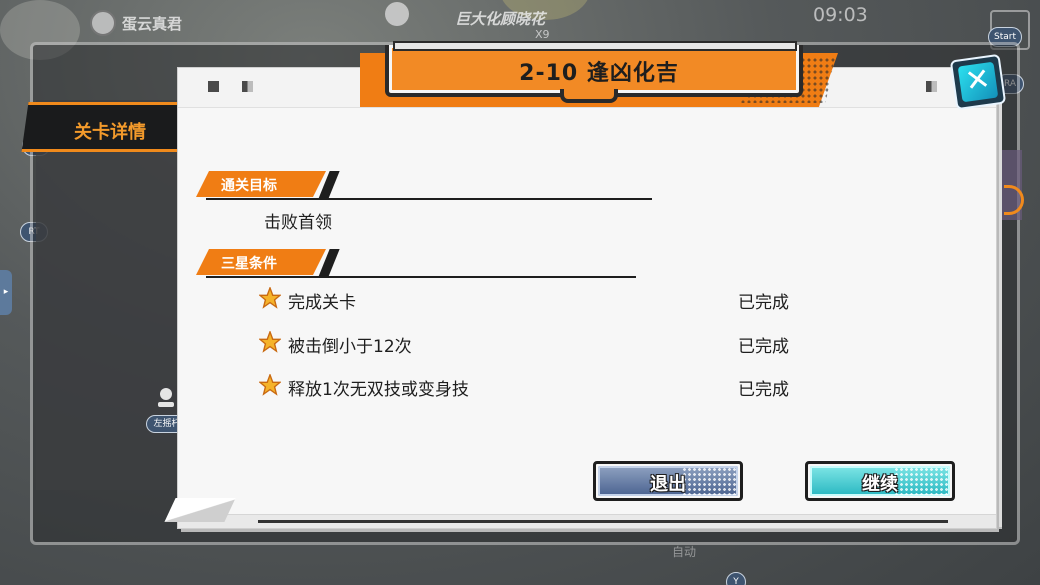 The width and height of the screenshot is (1040, 585). I want to click on clear-goal-text: 击败首领, so click(298, 223).